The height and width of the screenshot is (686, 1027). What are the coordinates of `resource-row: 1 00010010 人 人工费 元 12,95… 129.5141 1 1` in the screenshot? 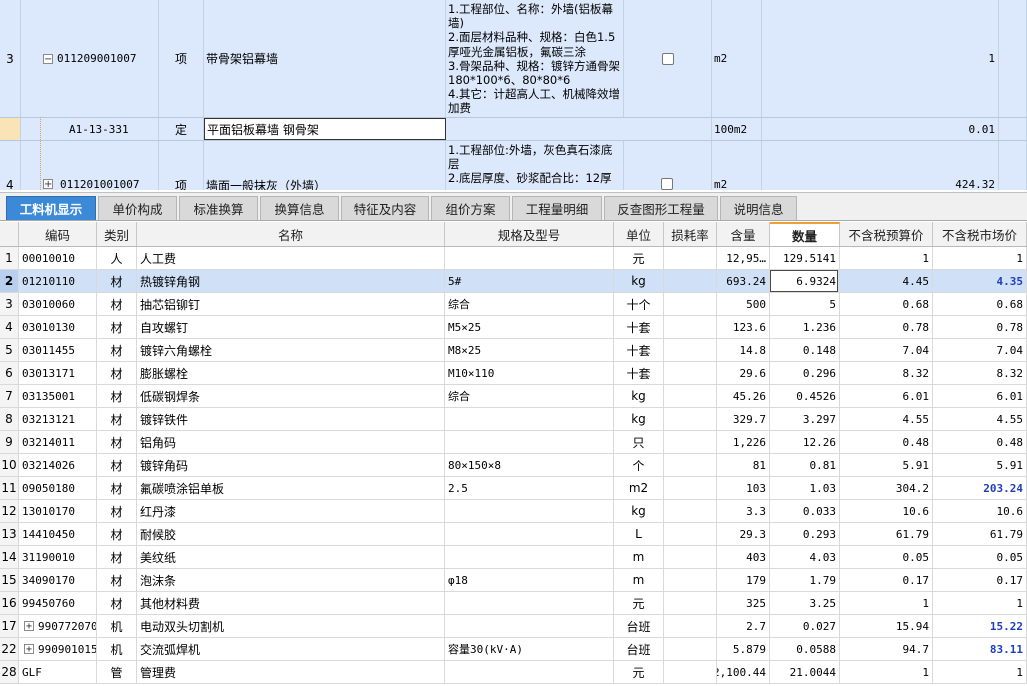 It's located at (513, 258).